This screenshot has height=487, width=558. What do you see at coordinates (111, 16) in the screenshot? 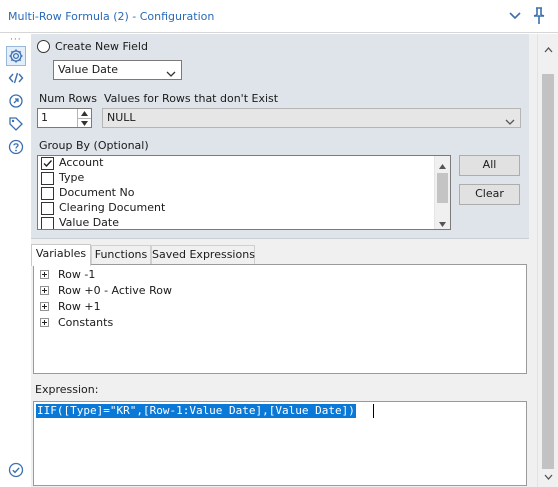
I see `window-title: Multi-Row Formula (2) - Configuration` at bounding box center [111, 16].